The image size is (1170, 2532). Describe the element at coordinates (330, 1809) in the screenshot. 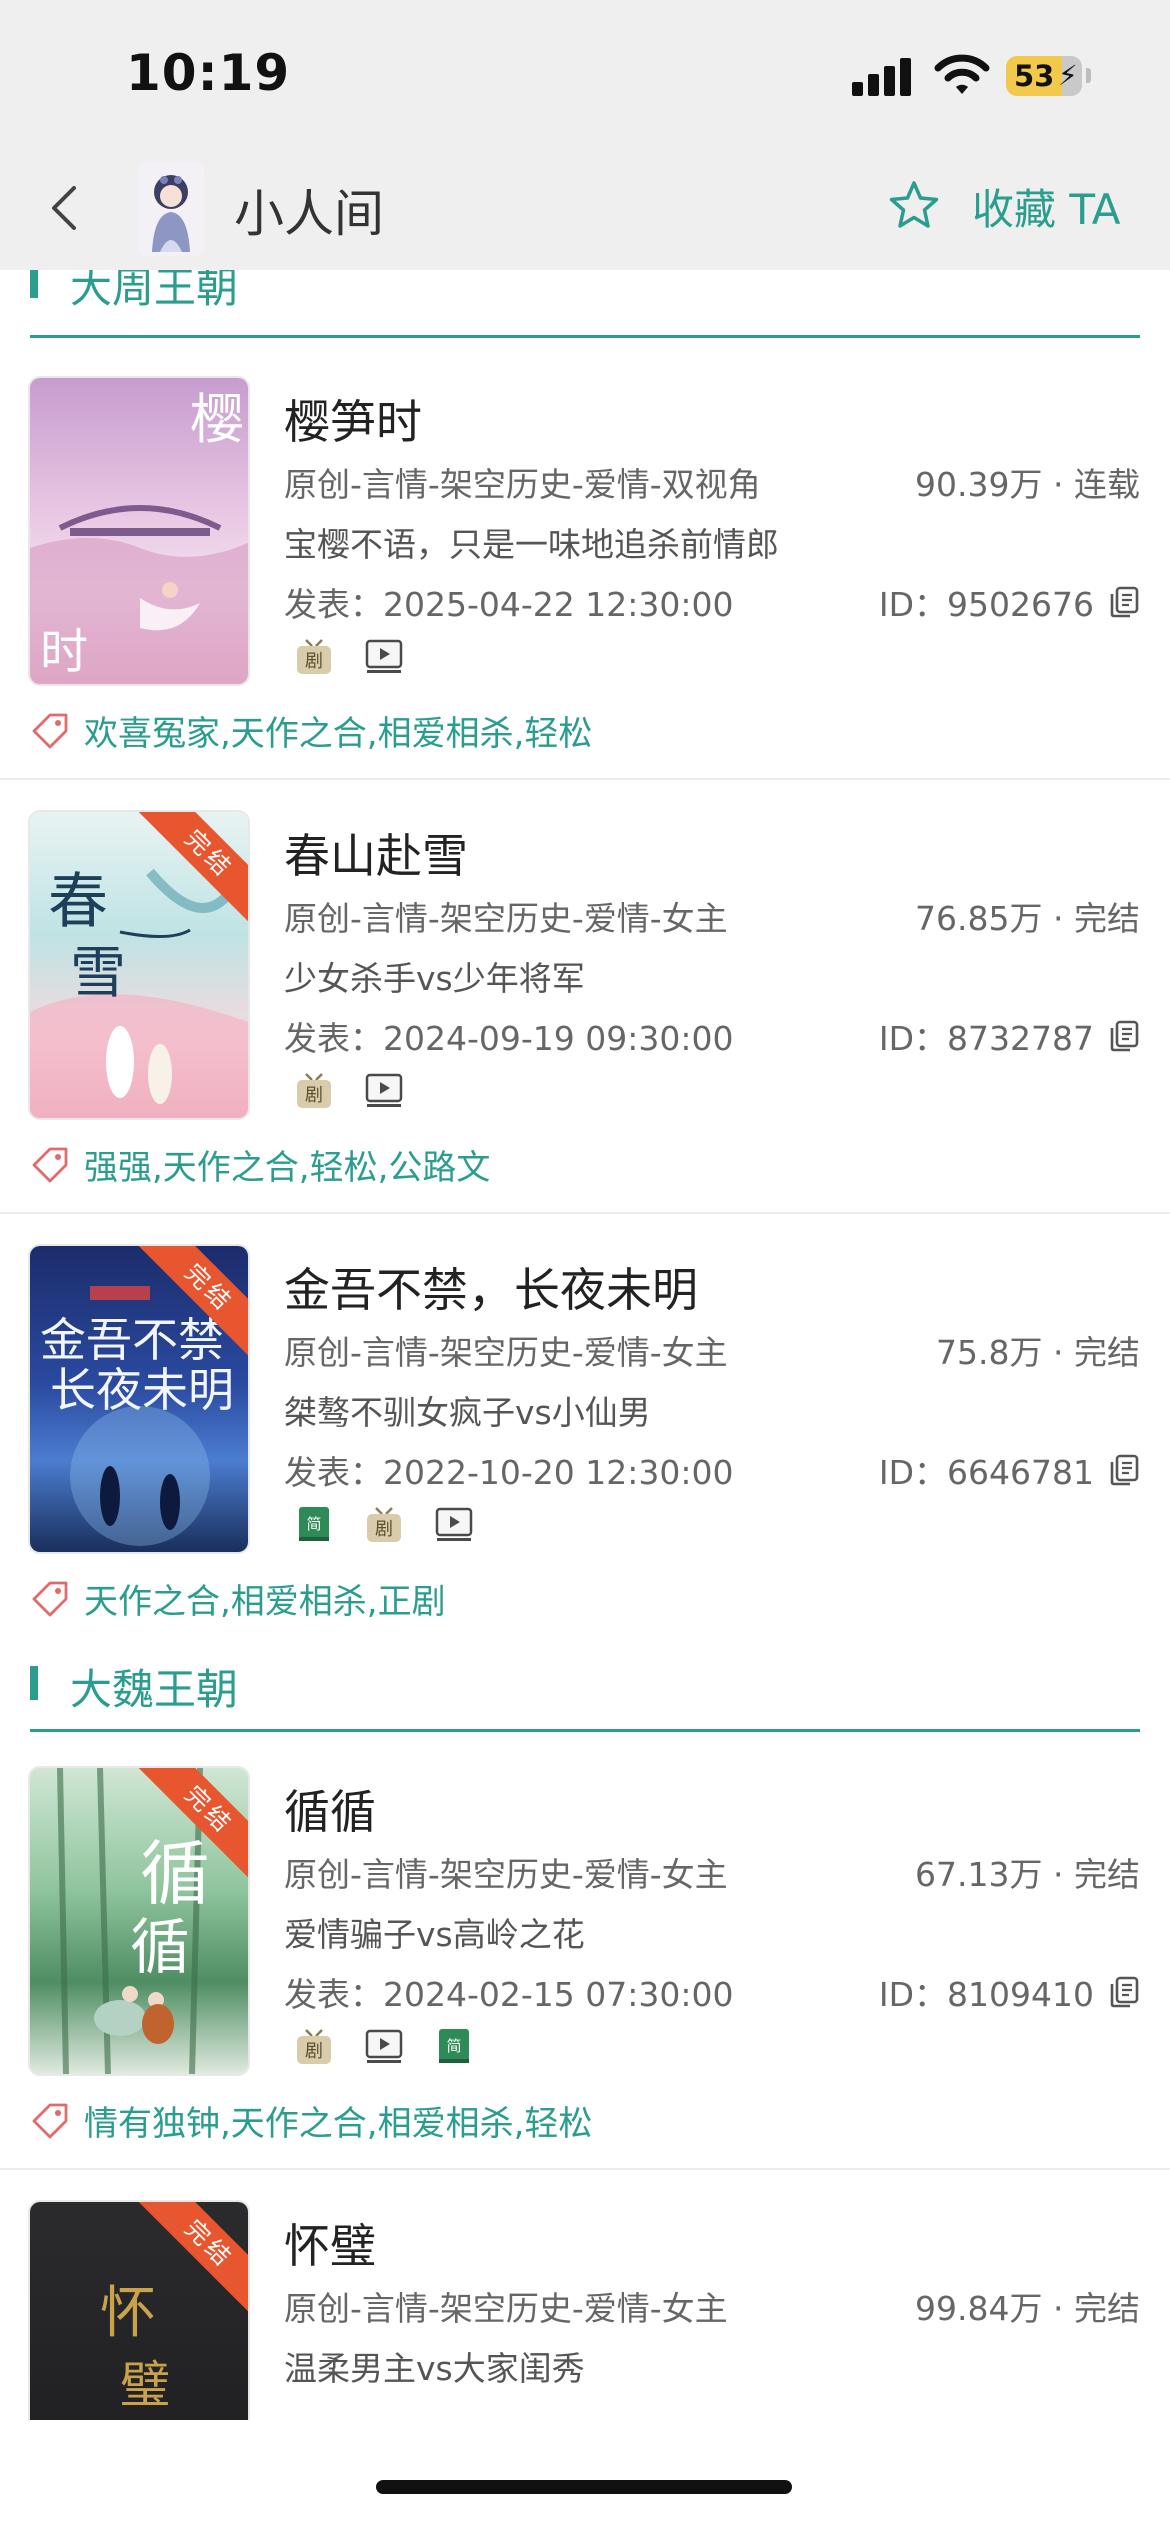

I see `book-title: 循循` at that location.